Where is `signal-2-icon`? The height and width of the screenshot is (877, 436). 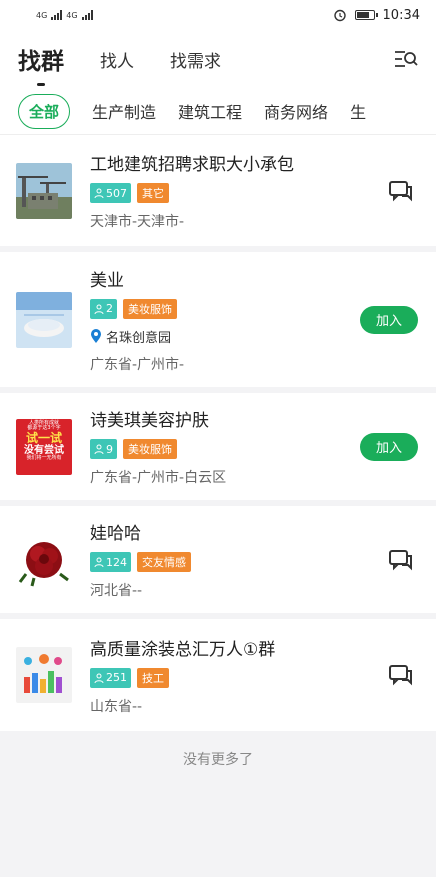 signal-2-icon is located at coordinates (87, 15).